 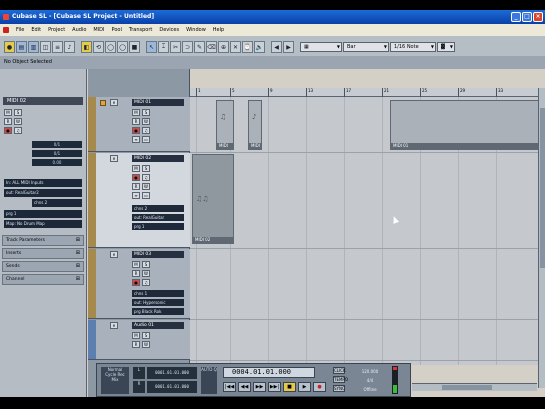 I want to click on right-locator-display: 0001.01.01.000, so click(x=172, y=387).